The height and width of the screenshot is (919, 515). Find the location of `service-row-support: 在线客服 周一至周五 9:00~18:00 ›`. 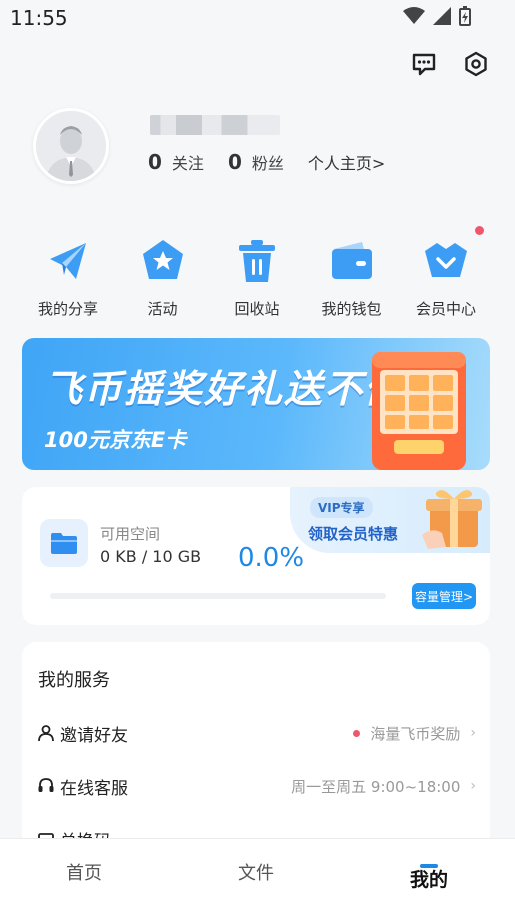

service-row-support: 在线客服 周一至周五 9:00~18:00 › is located at coordinates (256, 786).